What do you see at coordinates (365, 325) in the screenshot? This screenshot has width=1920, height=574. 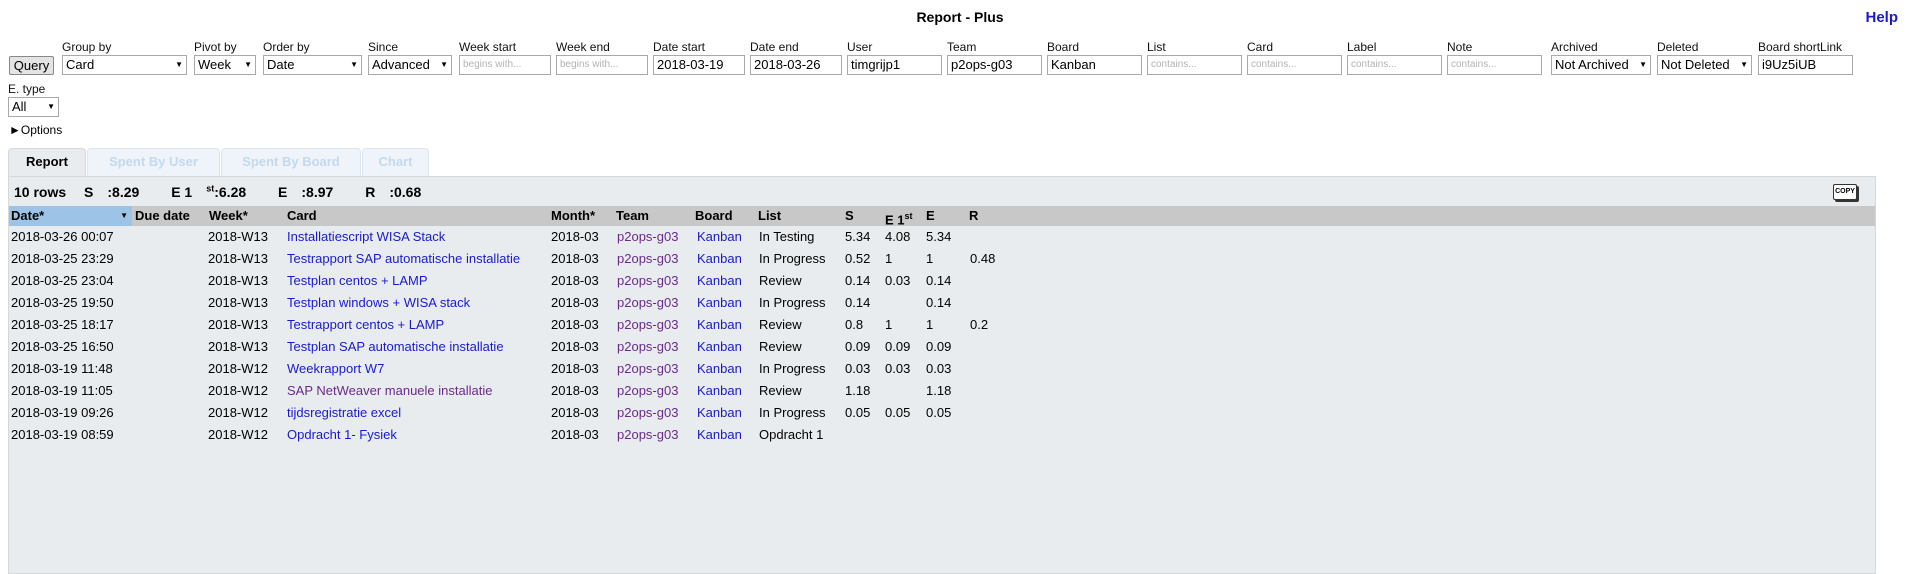 I see `card-link: Testrapport centos + LAMP` at bounding box center [365, 325].